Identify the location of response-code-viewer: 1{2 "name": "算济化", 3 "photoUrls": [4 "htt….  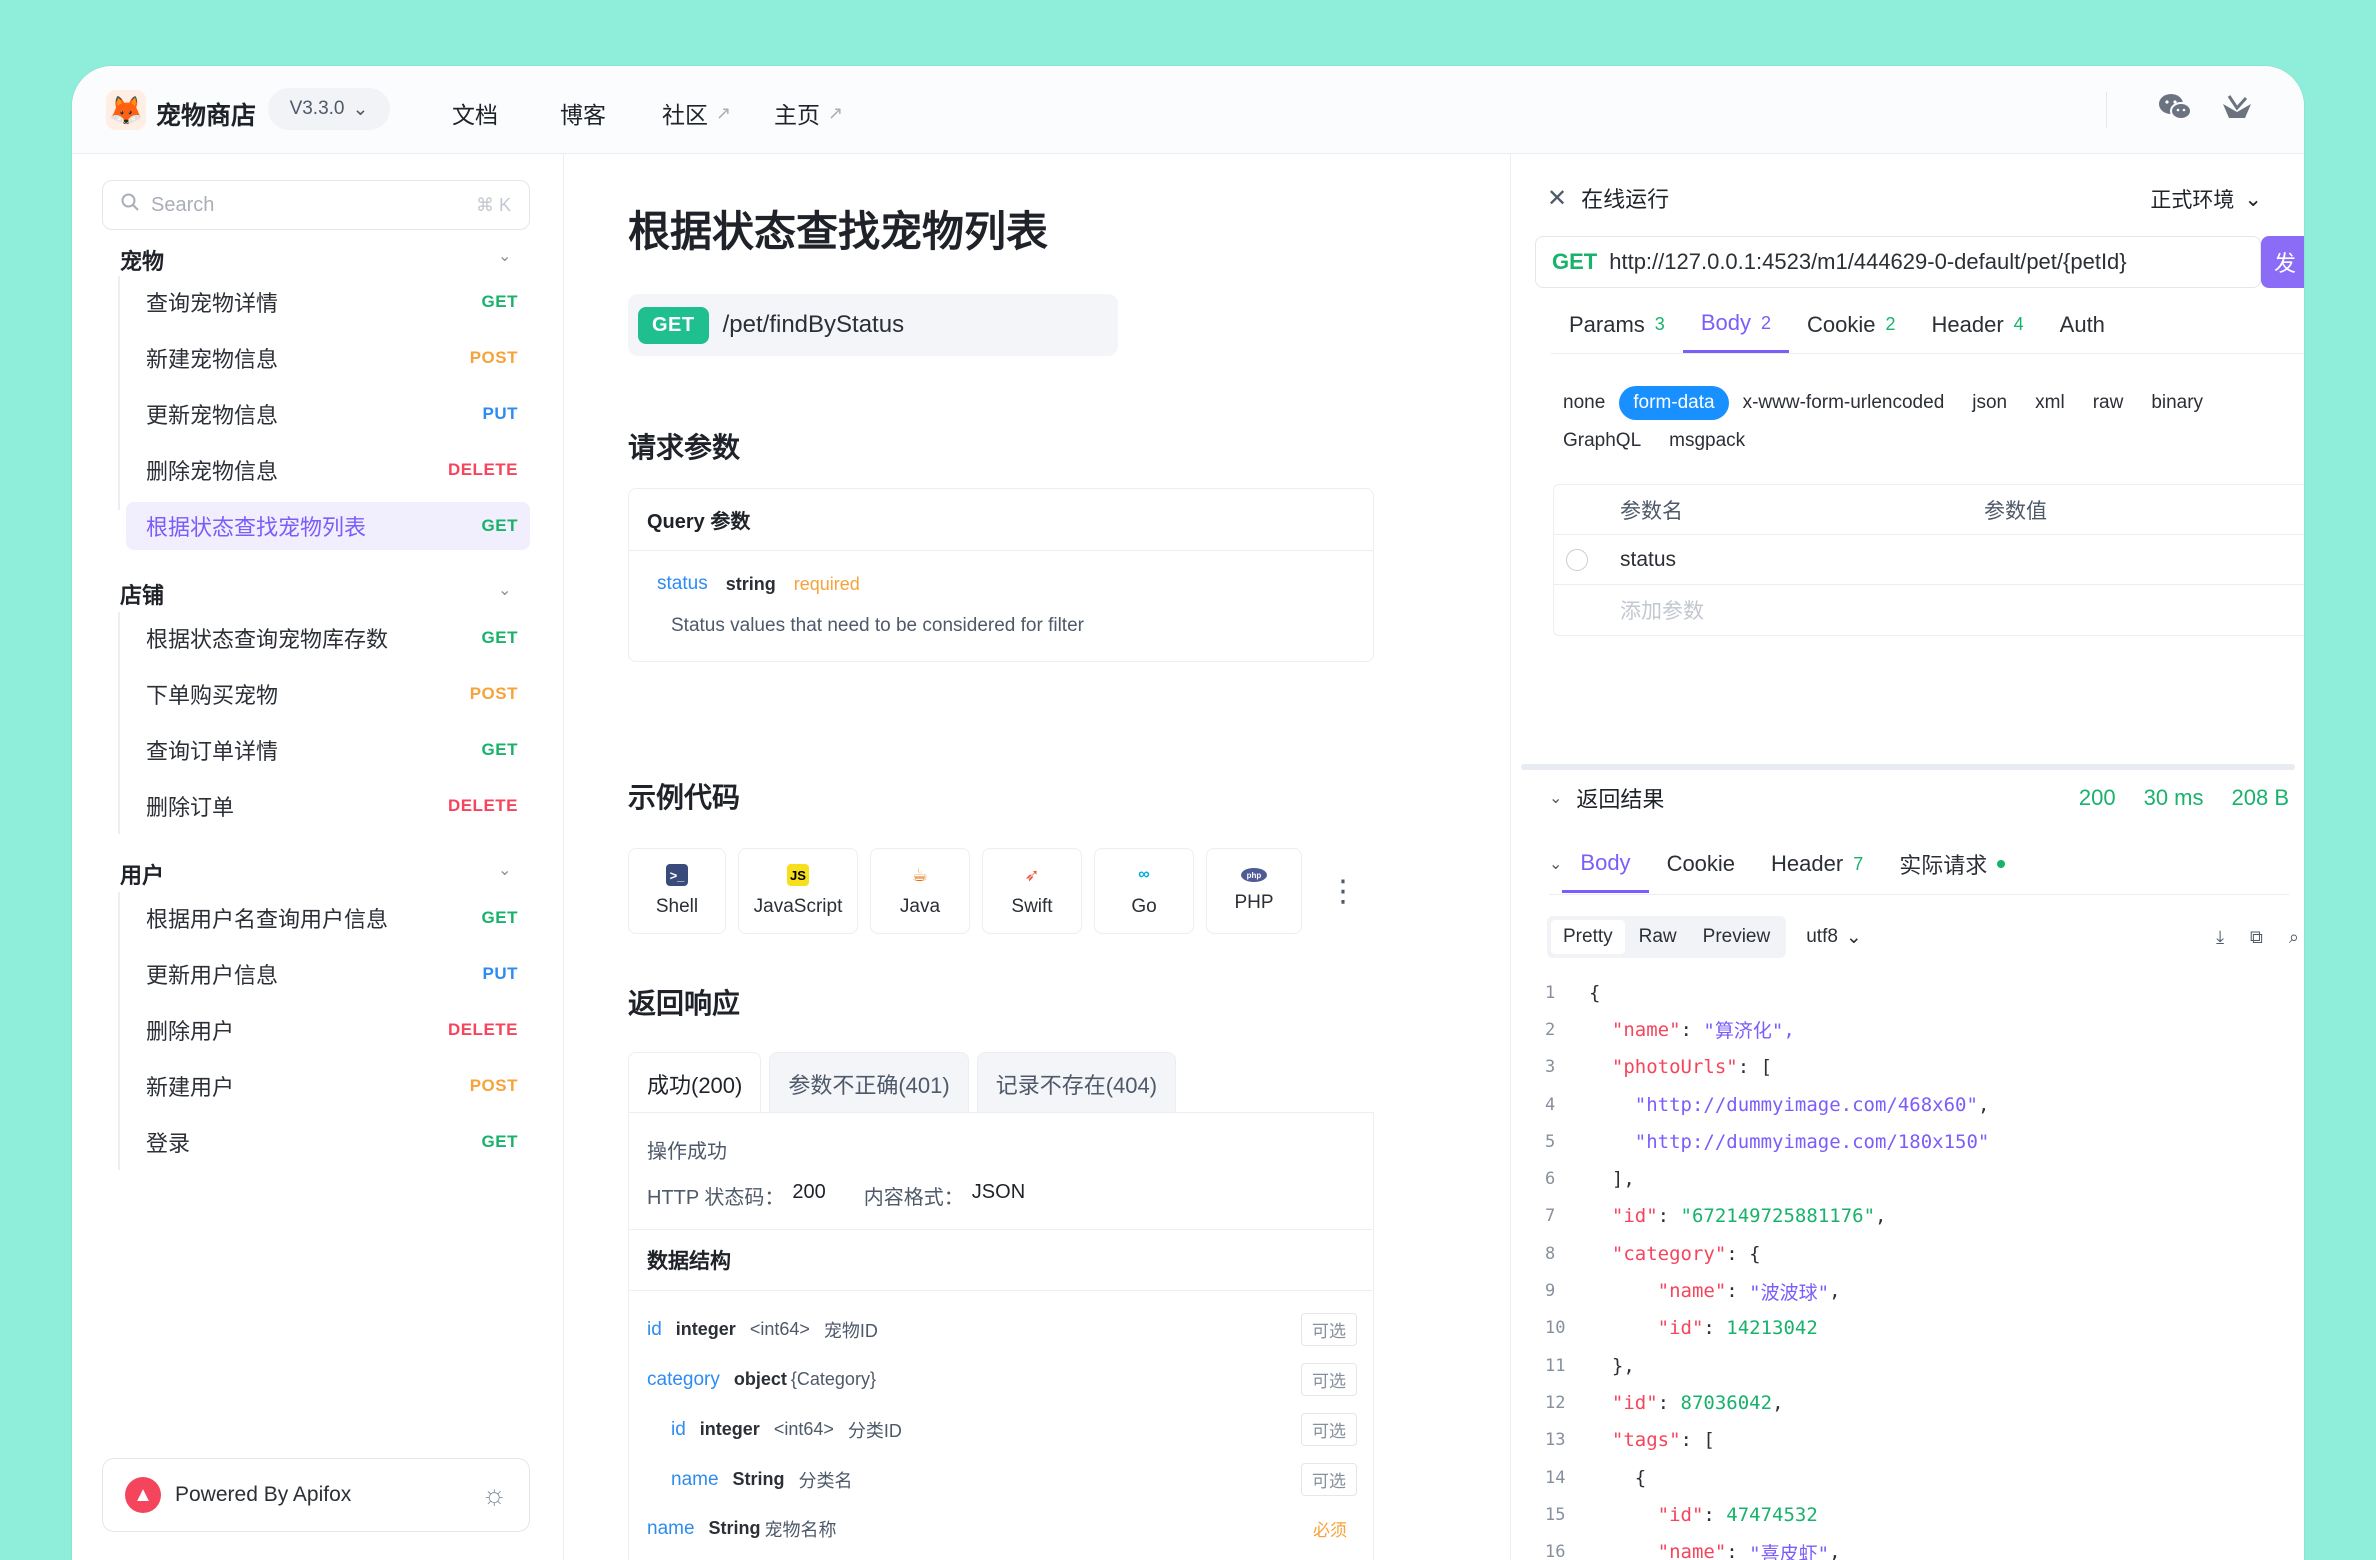
(1924, 1267).